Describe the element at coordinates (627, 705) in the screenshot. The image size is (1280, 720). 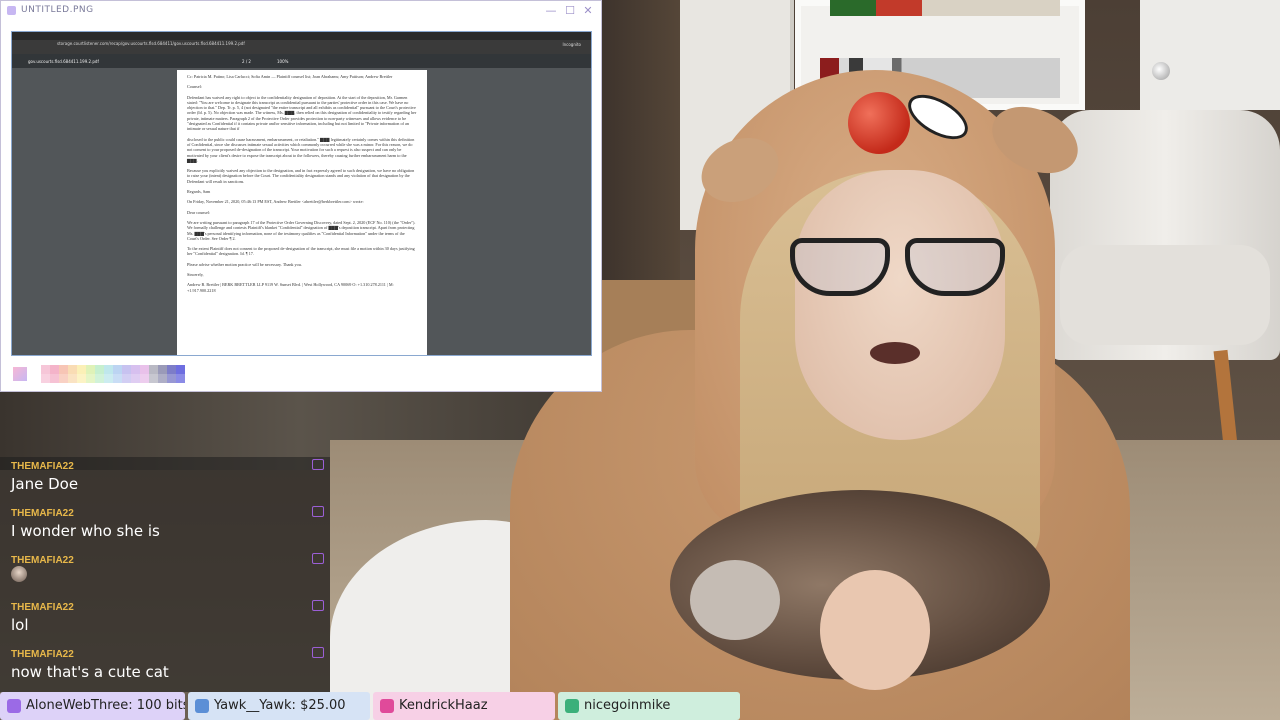
I see `ticker-text: nicegoinmike` at that location.